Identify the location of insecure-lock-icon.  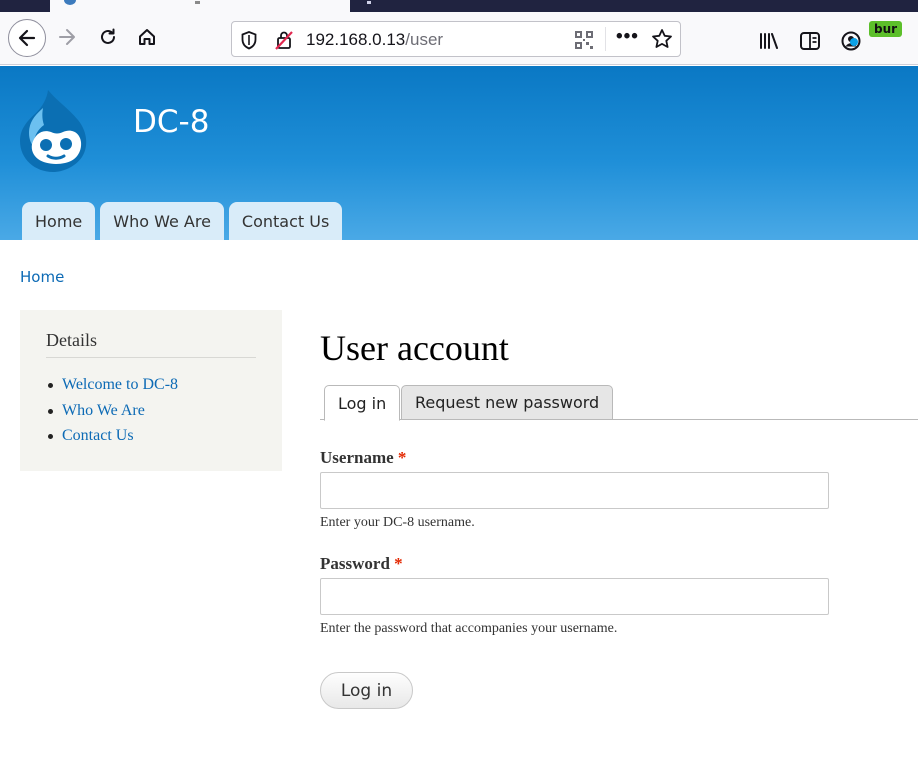
(284, 40).